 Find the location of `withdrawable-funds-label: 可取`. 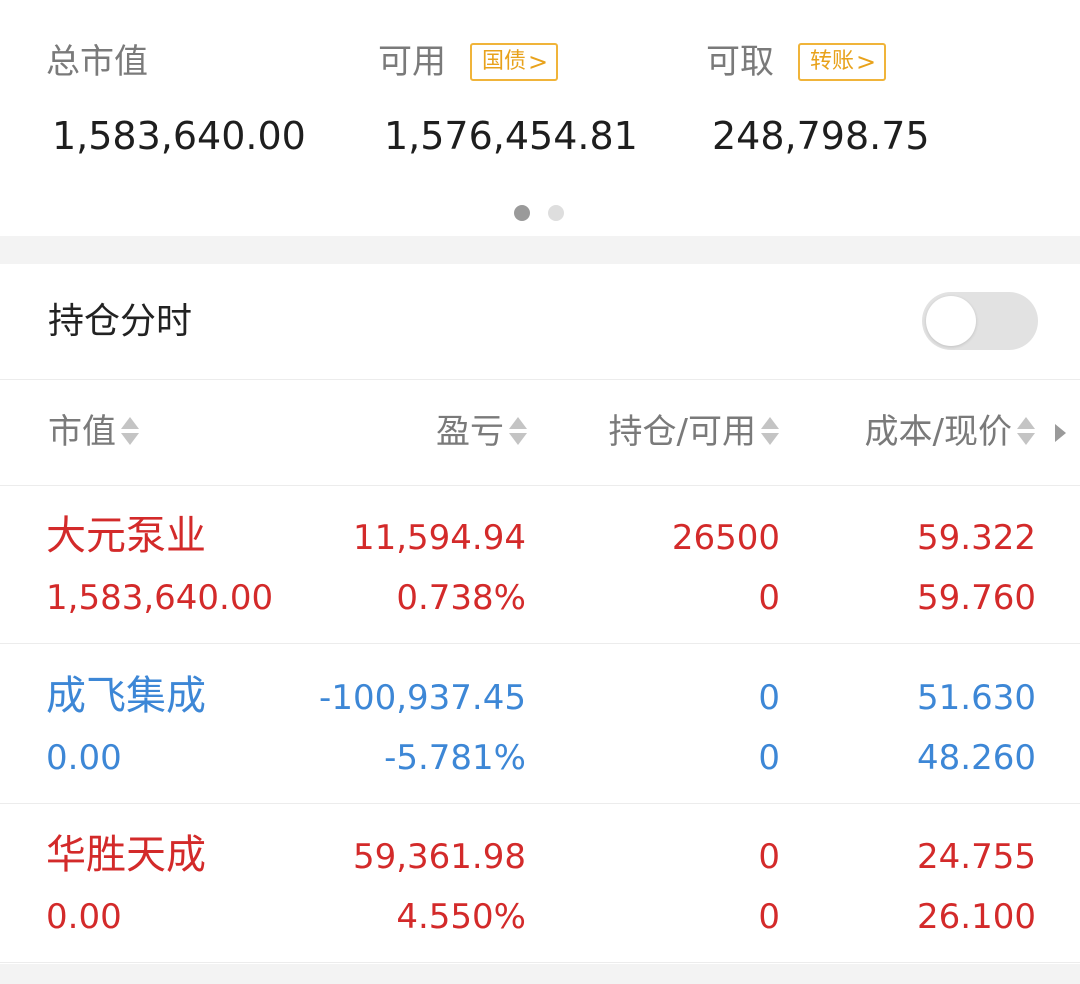

withdrawable-funds-label: 可取 is located at coordinates (740, 62).